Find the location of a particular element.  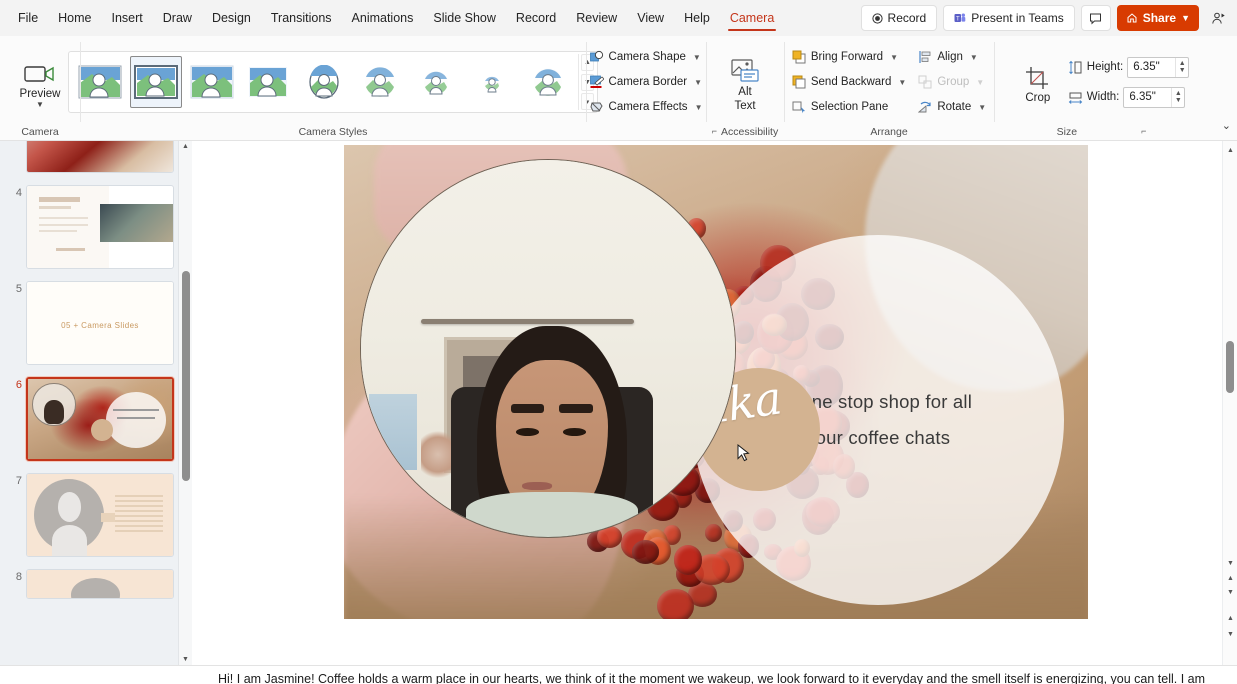

thumbnail-card-5: 05 + Camera Slides is located at coordinates (100, 323).